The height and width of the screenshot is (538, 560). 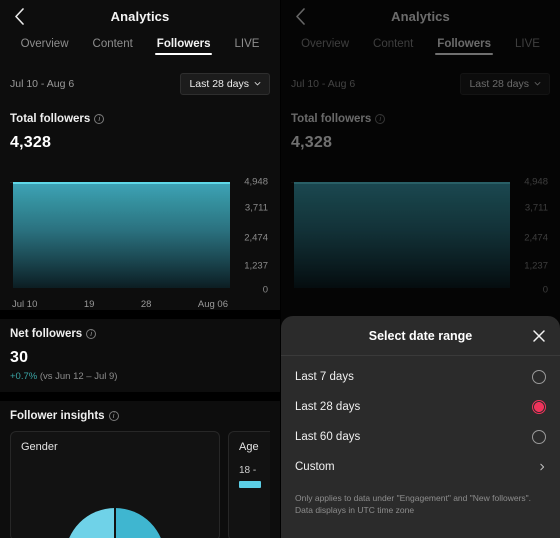 I want to click on net-followers-delta-pct: +0.7%, so click(x=24, y=376).